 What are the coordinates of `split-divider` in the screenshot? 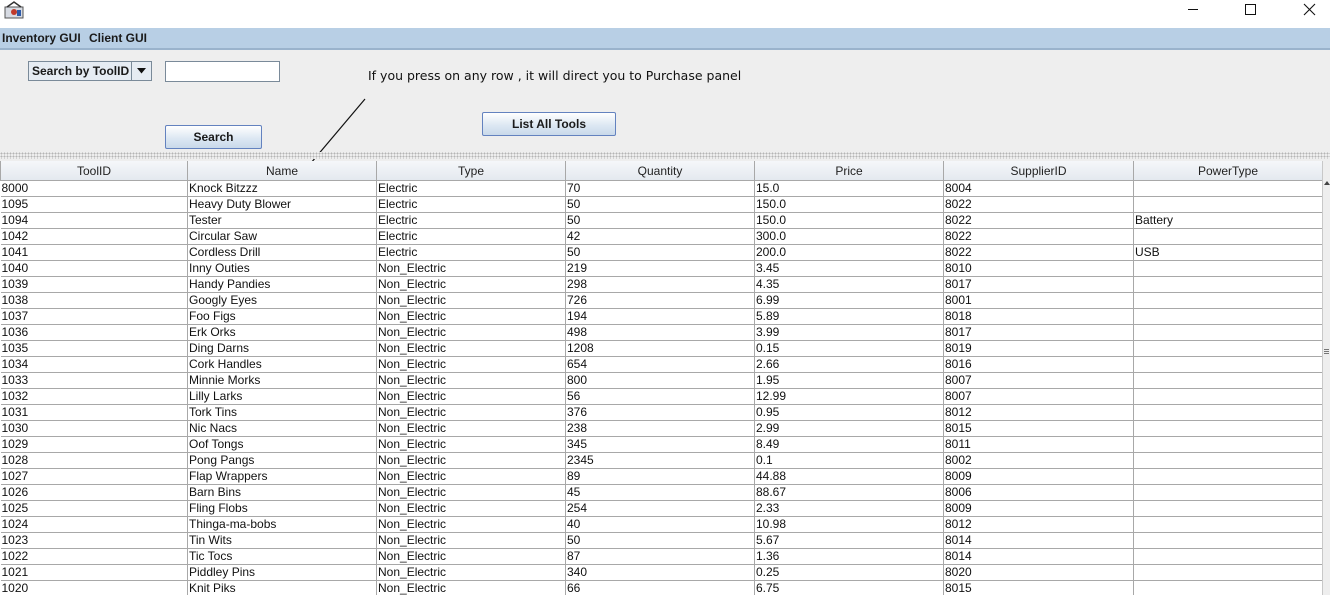 It's located at (665, 155).